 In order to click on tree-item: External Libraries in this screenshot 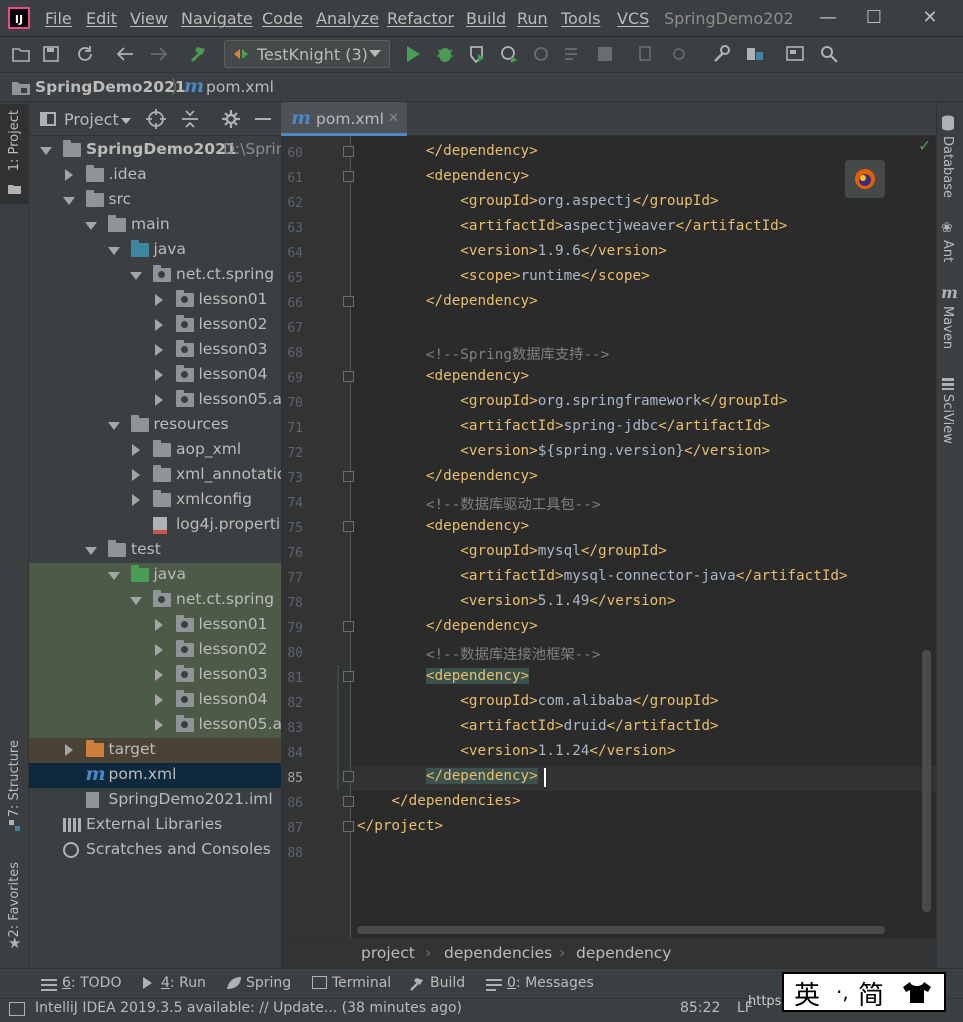, I will do `click(155, 825)`.